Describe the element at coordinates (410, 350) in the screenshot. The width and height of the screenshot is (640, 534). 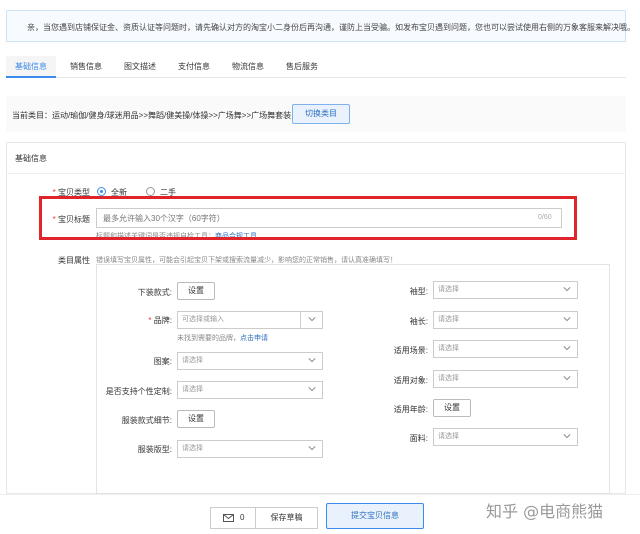
I see `attr-scene-label: 适用场景:` at that location.